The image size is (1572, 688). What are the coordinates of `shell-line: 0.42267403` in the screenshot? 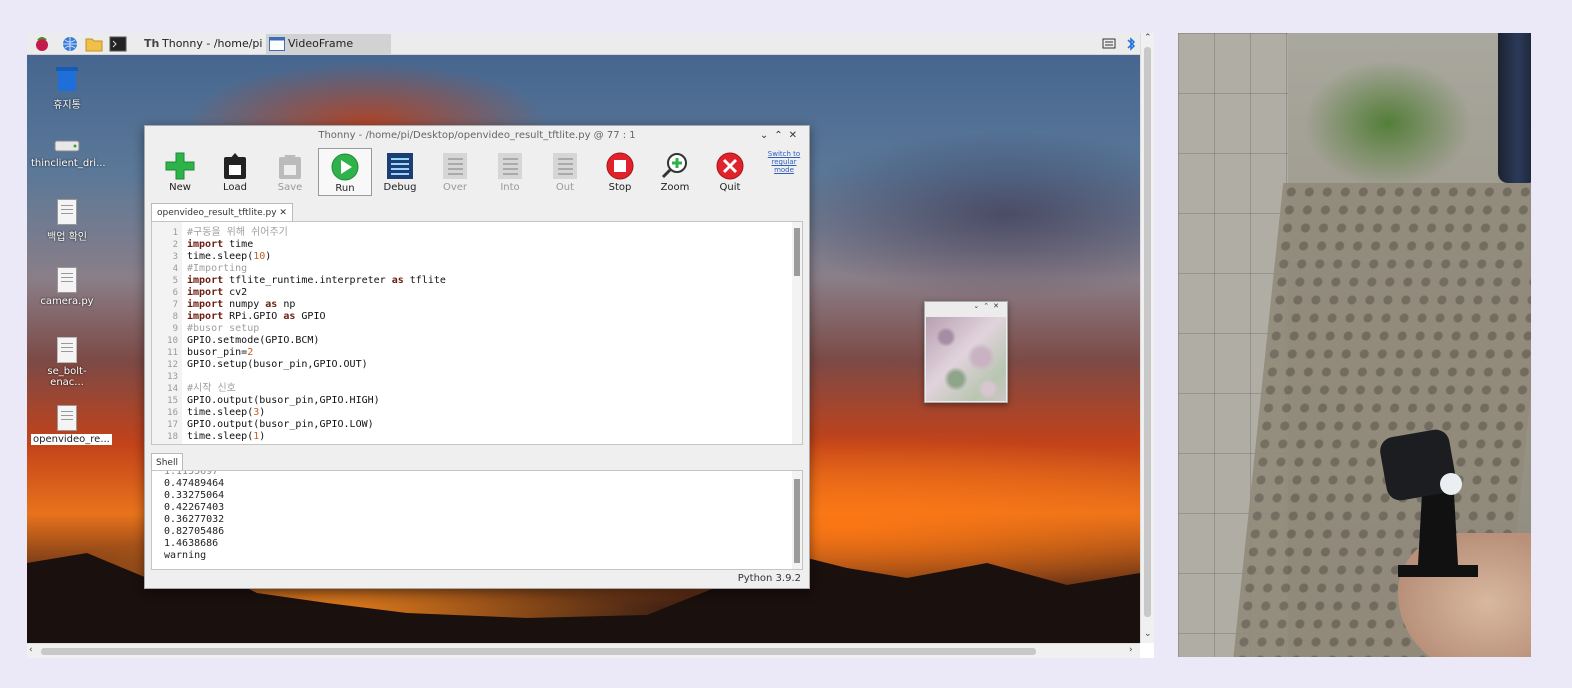 It's located at (194, 507).